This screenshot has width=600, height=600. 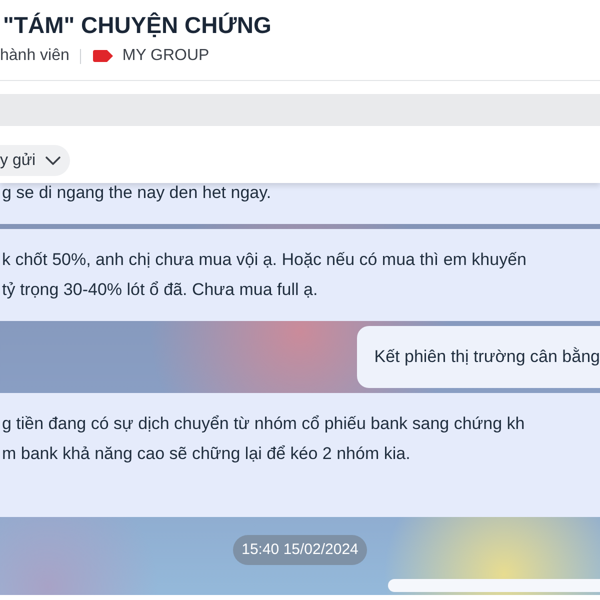 What do you see at coordinates (264, 275) in the screenshot?
I see `message-text: k chốt 50%, anh chị chưa mua vội ạ. Hoặc nếu có mua thì em khuyến tỷ trọng 30-40% lót ổ đã. Chưa mua full ạ.` at bounding box center [264, 275].